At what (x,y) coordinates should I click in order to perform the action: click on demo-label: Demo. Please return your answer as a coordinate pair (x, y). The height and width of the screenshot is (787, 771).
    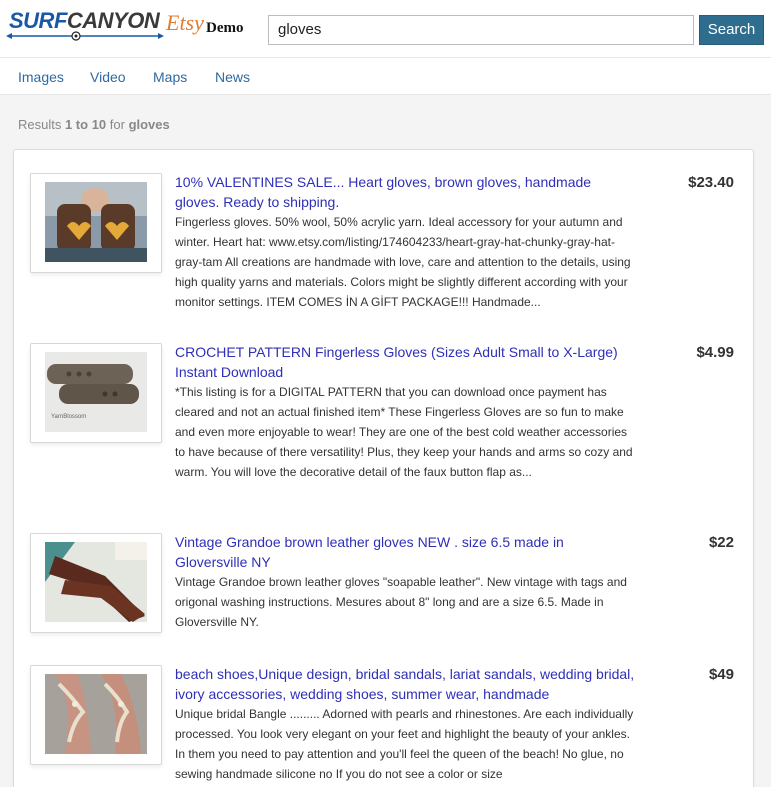
    Looking at the image, I should click on (225, 28).